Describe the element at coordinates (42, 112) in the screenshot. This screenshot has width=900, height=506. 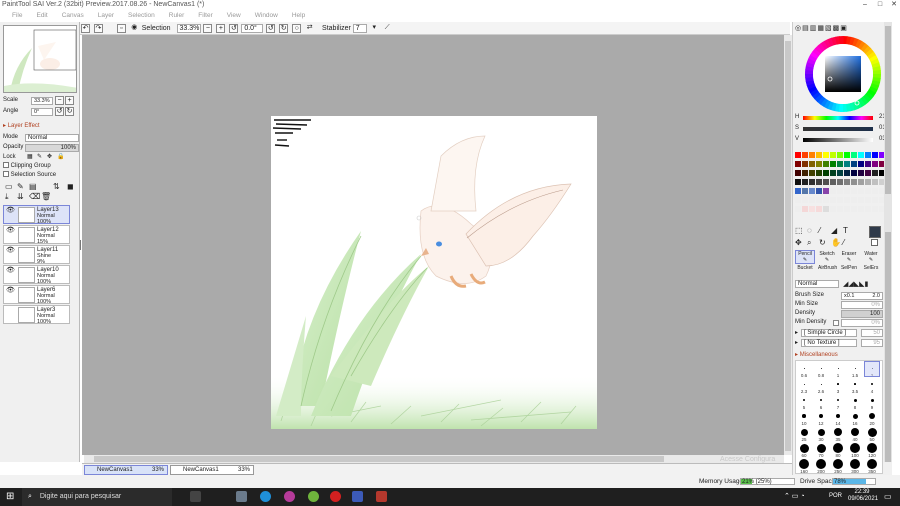
I see `angle-field: 0°` at that location.